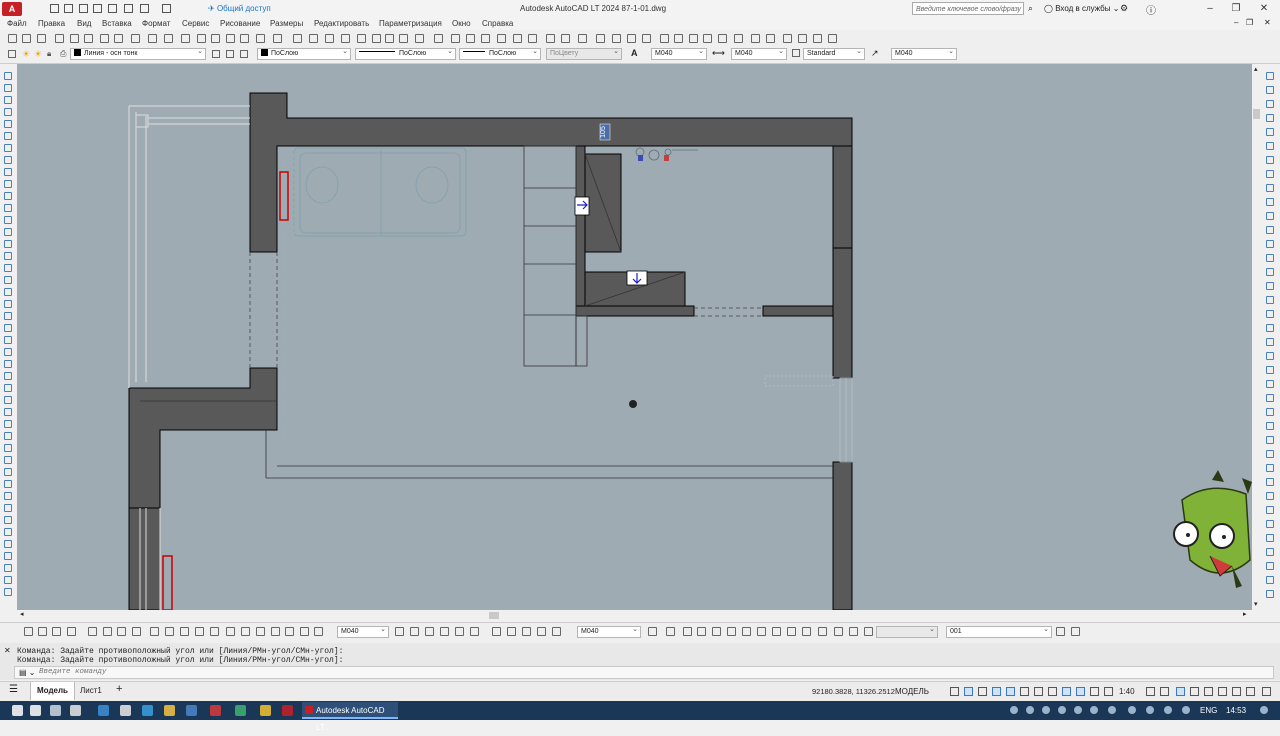 This screenshot has width=1280, height=736. Describe the element at coordinates (117, 24) in the screenshot. I see `menu-insert: Вставка` at that location.